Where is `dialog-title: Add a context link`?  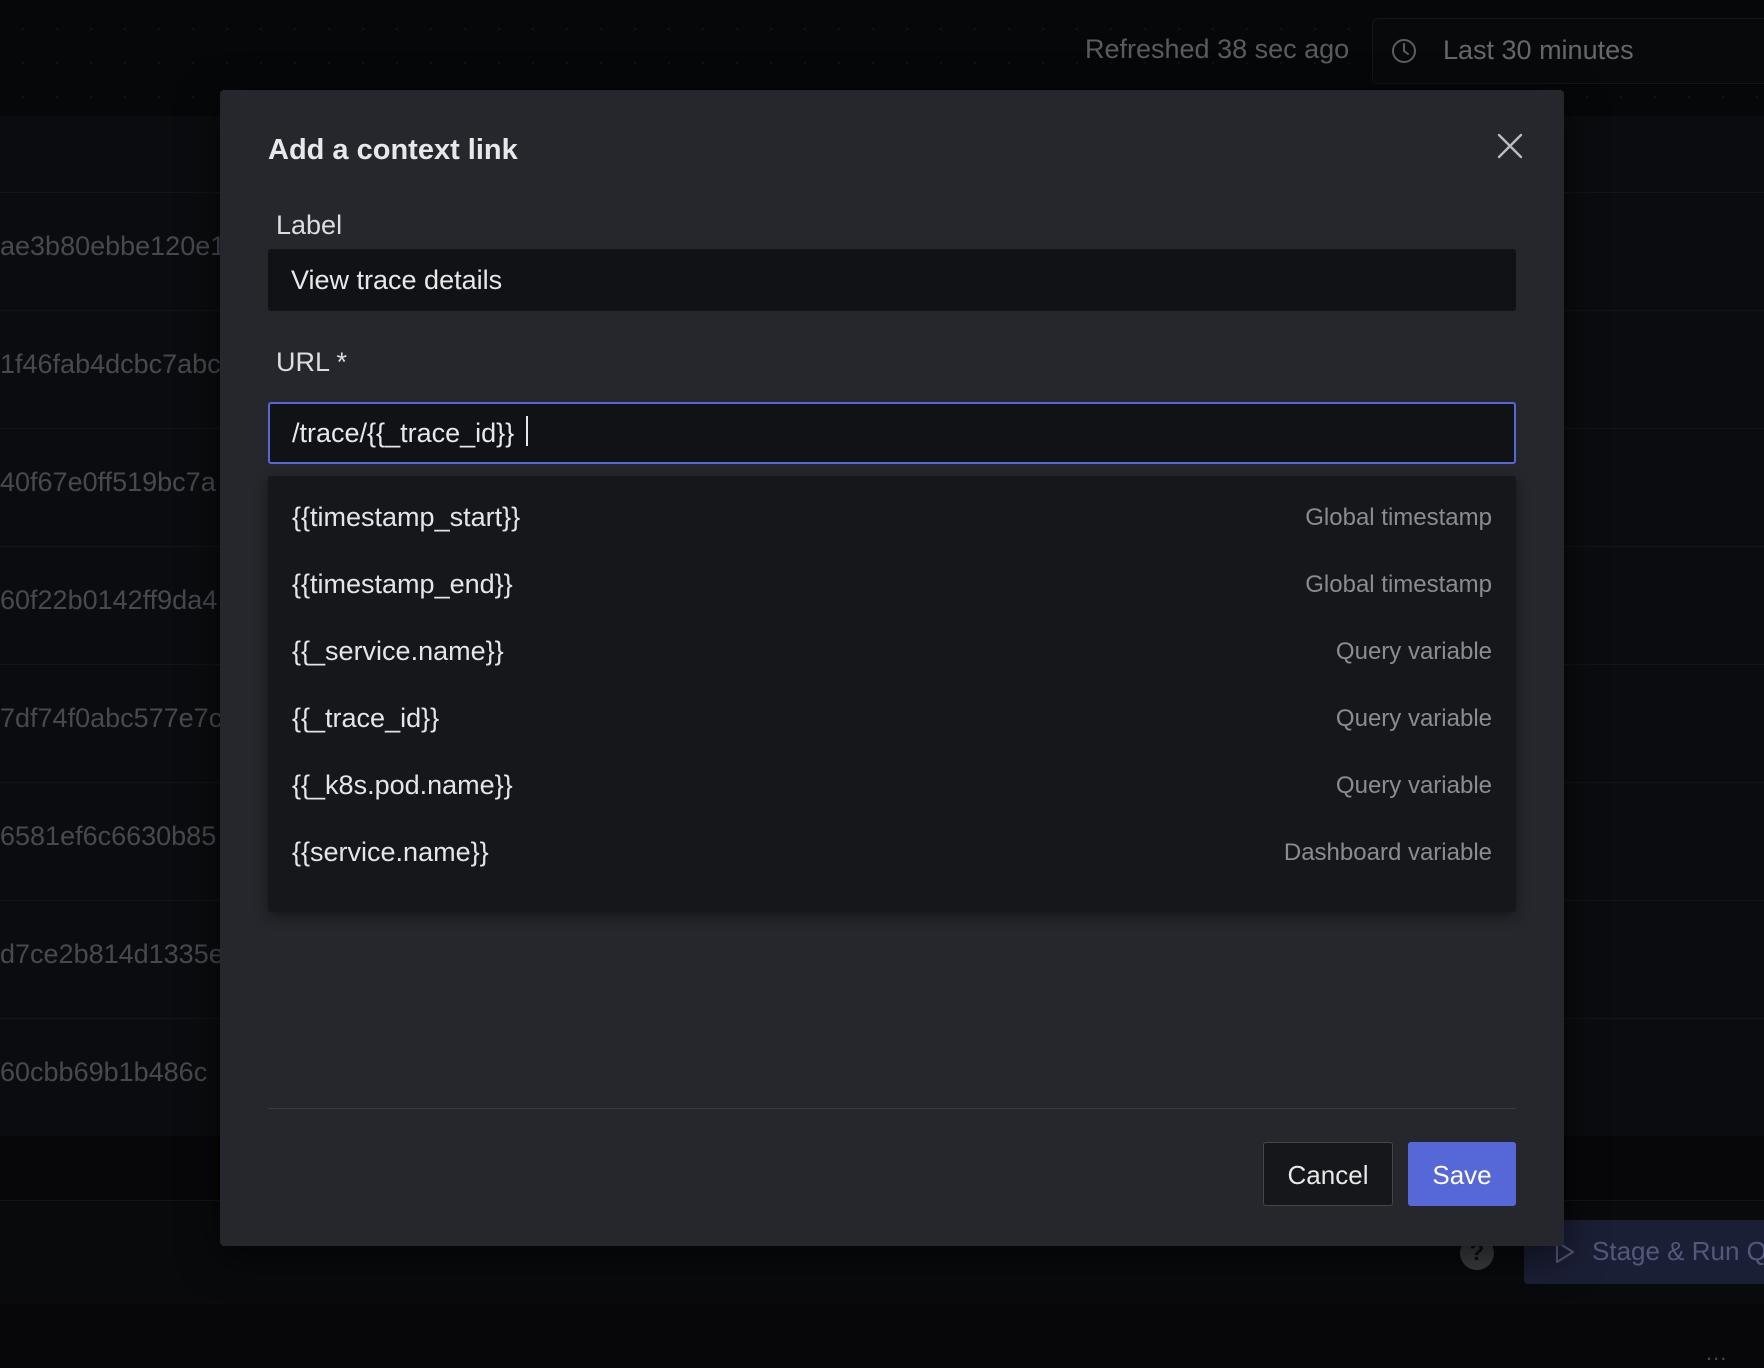 dialog-title: Add a context link is located at coordinates (393, 150).